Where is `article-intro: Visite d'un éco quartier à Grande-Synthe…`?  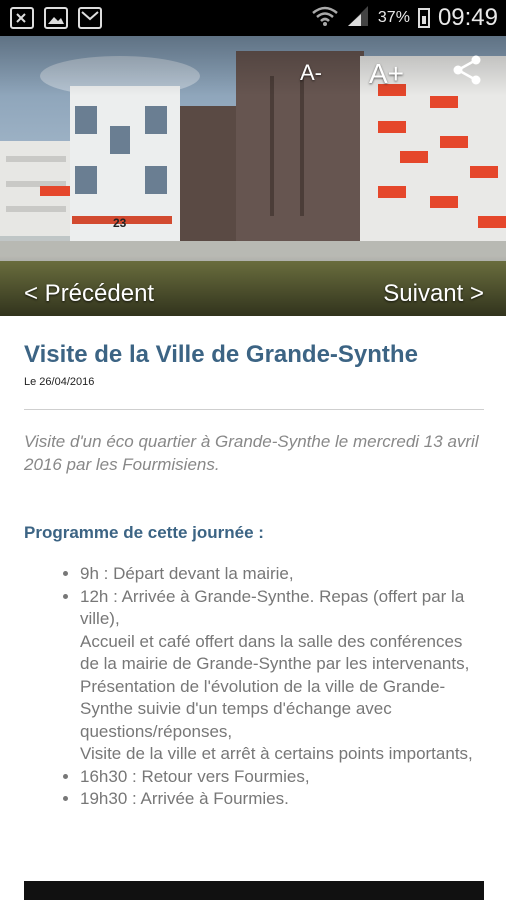
article-intro: Visite d'un éco quartier à Grande-Synthe… is located at coordinates (251, 453).